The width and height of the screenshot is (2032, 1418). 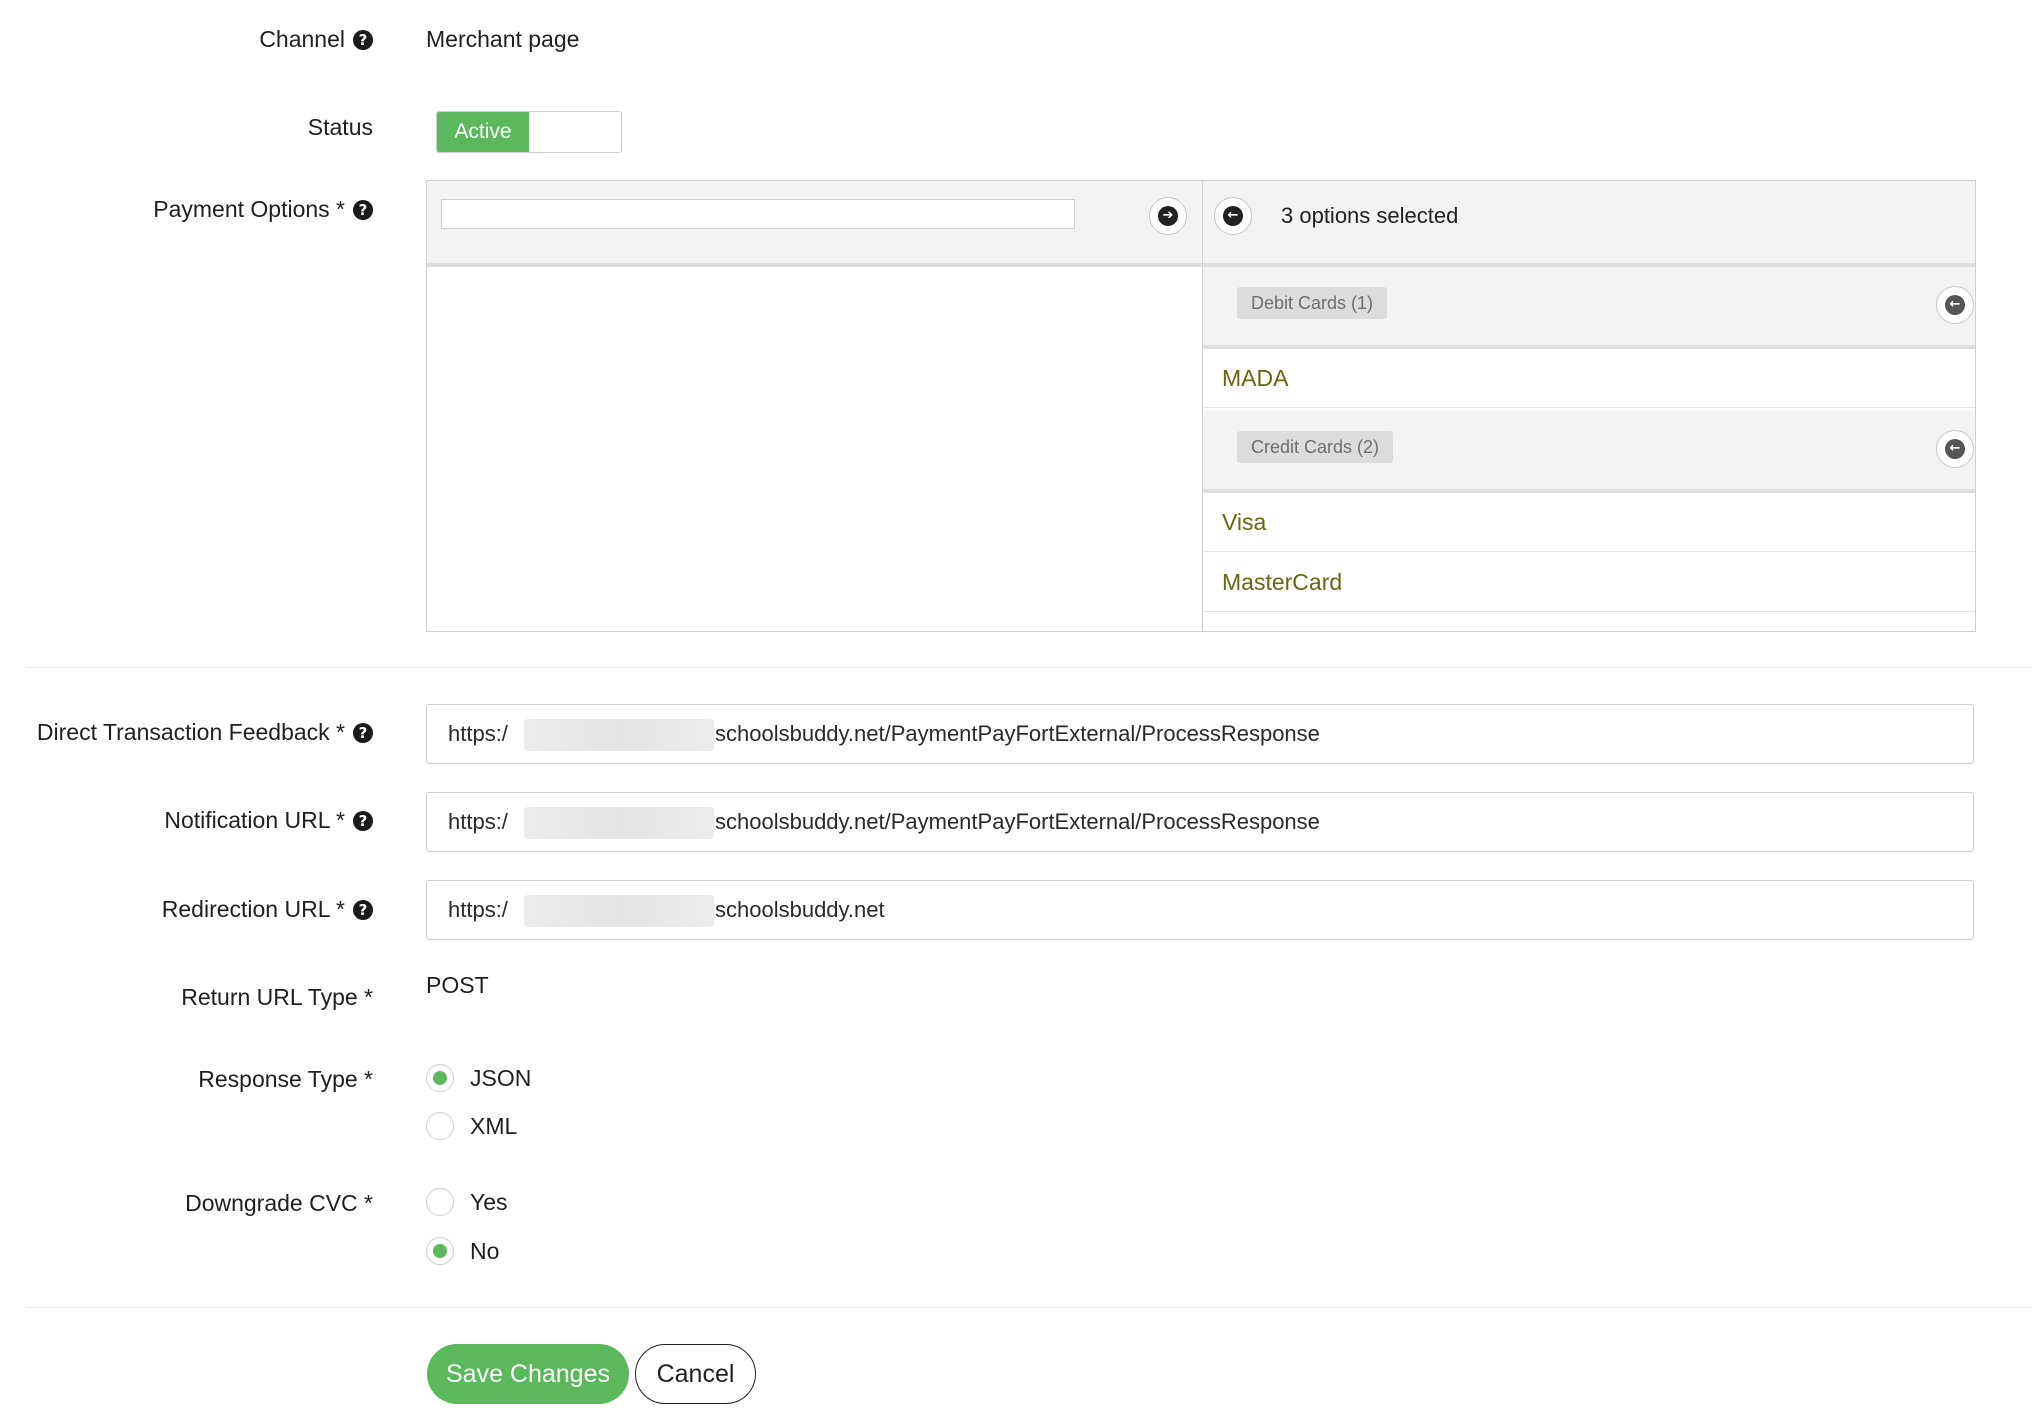 What do you see at coordinates (503, 39) in the screenshot?
I see `channel-value: Merchant page` at bounding box center [503, 39].